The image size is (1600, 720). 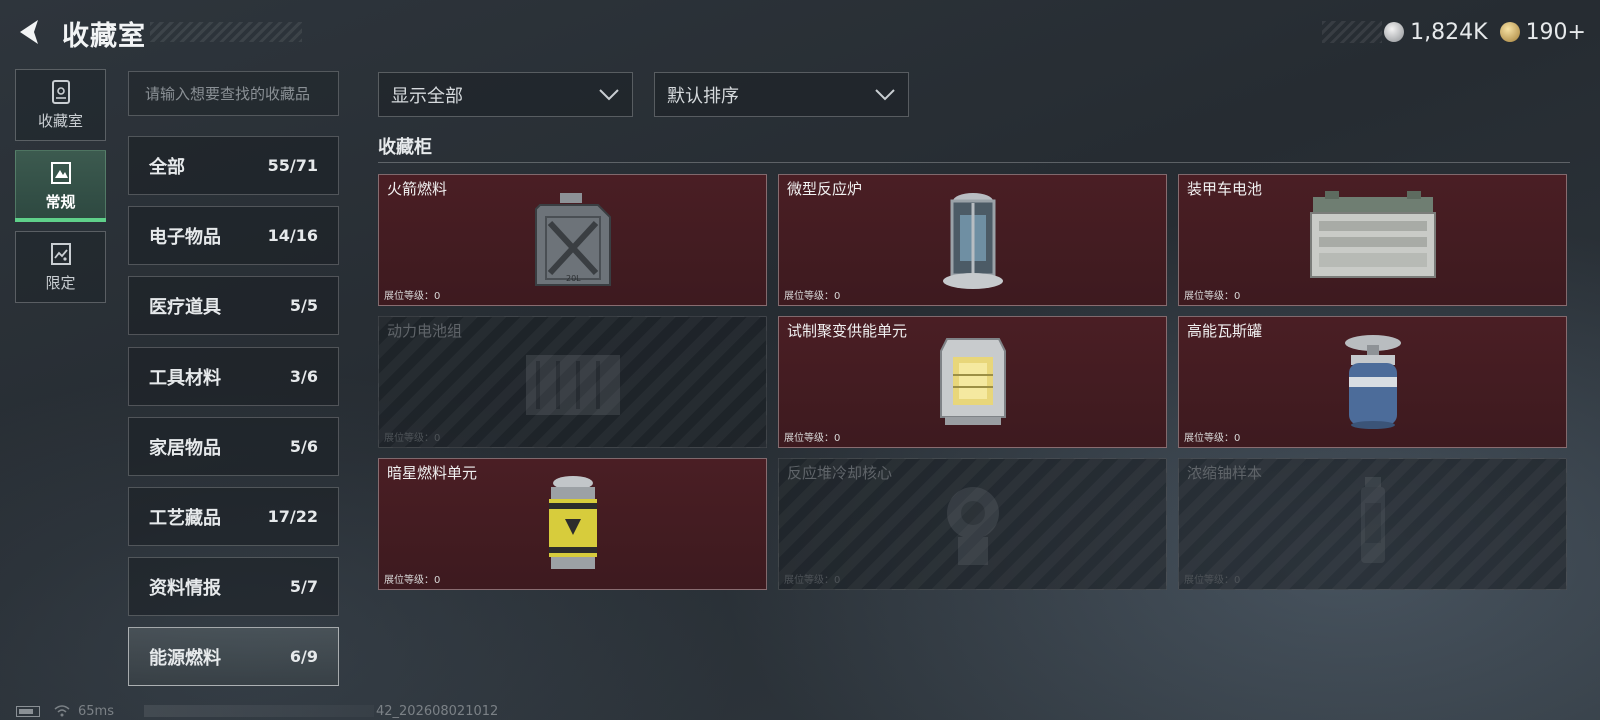 What do you see at coordinates (185, 518) in the screenshot?
I see `category-name: 工艺藏品` at bounding box center [185, 518].